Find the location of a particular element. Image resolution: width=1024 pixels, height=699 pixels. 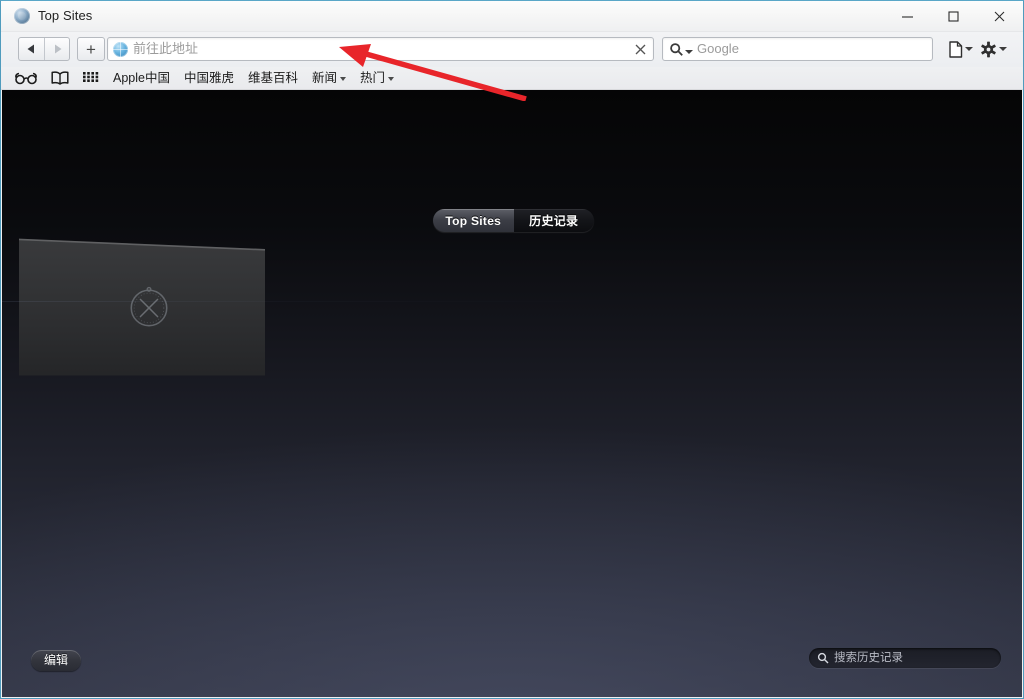

title-bar: Top Sites is located at coordinates (512, 16).